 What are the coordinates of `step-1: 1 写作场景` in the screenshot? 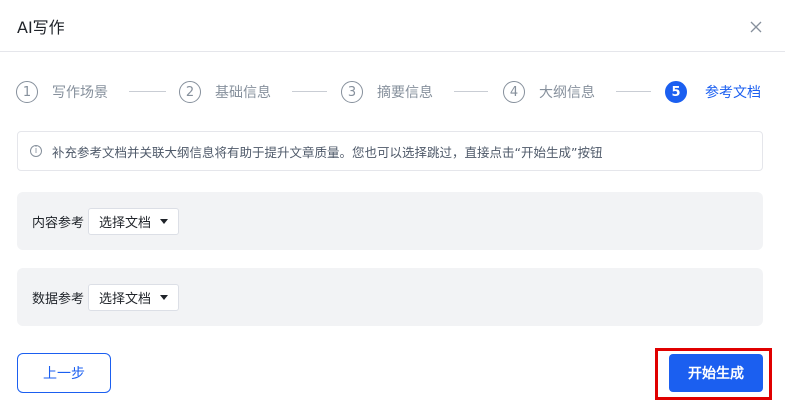 It's located at (62, 92).